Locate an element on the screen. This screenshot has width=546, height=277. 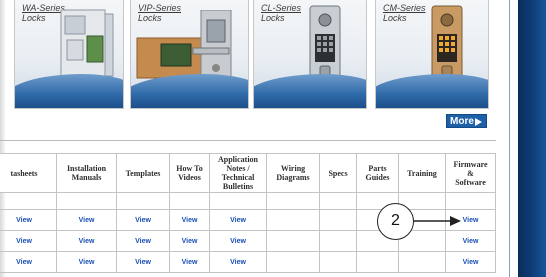
callout-arrow-icon is located at coordinates (437, 221).